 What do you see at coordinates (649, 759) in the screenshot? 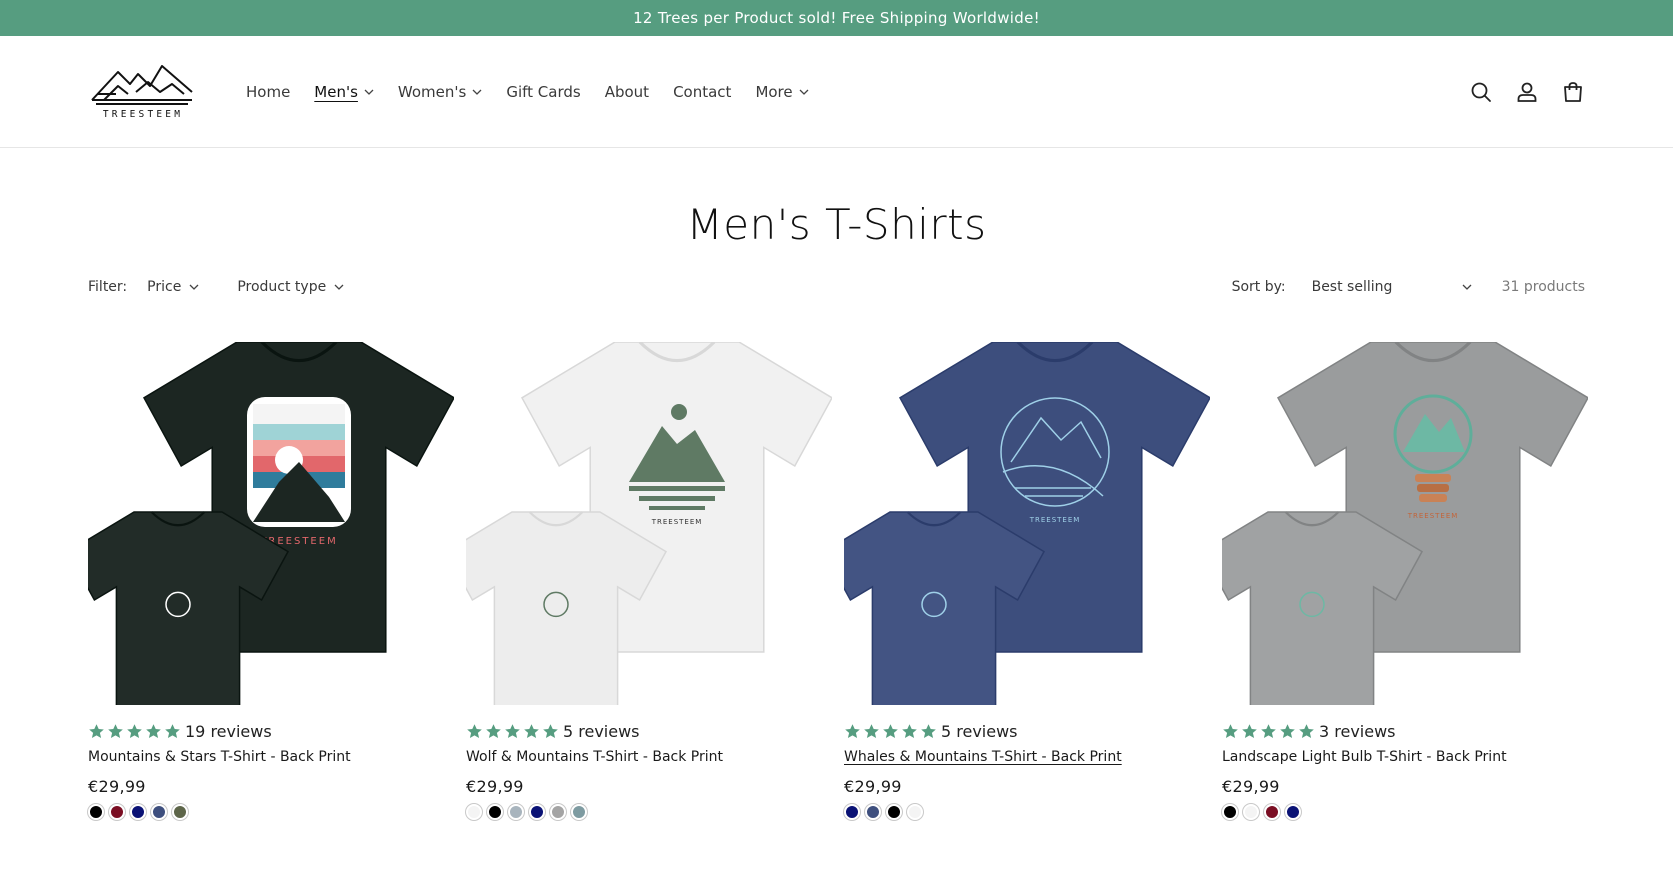
I see `product-name-link: Wolf & Mountains T-Shirt - Back Print` at bounding box center [649, 759].